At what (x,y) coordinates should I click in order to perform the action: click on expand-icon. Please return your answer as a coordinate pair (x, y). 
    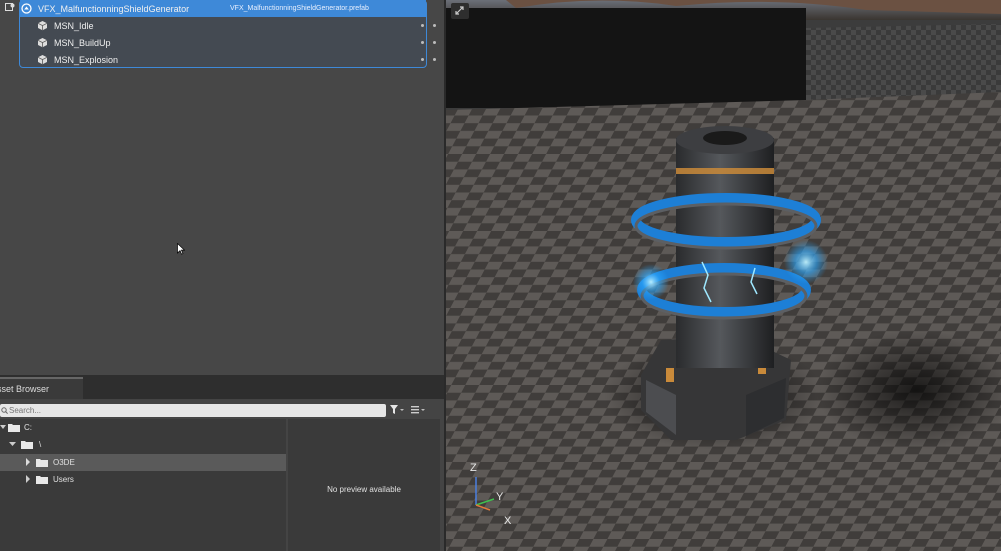
    Looking at the image, I should click on (459, 10).